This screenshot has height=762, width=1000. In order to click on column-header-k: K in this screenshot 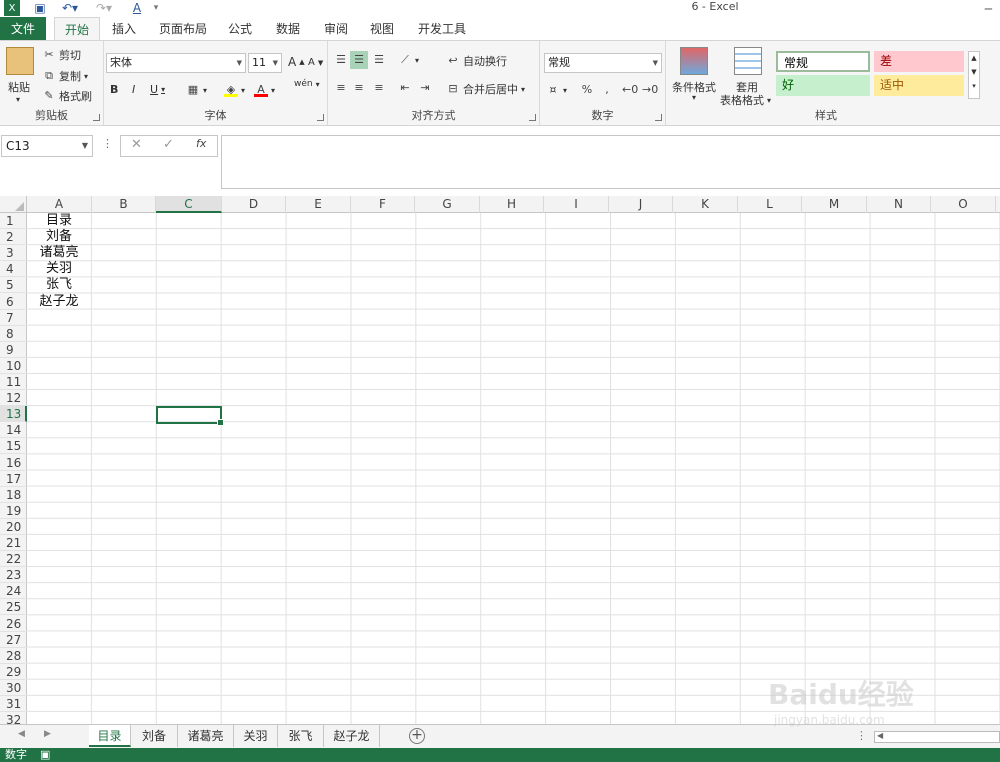, I will do `click(705, 204)`.